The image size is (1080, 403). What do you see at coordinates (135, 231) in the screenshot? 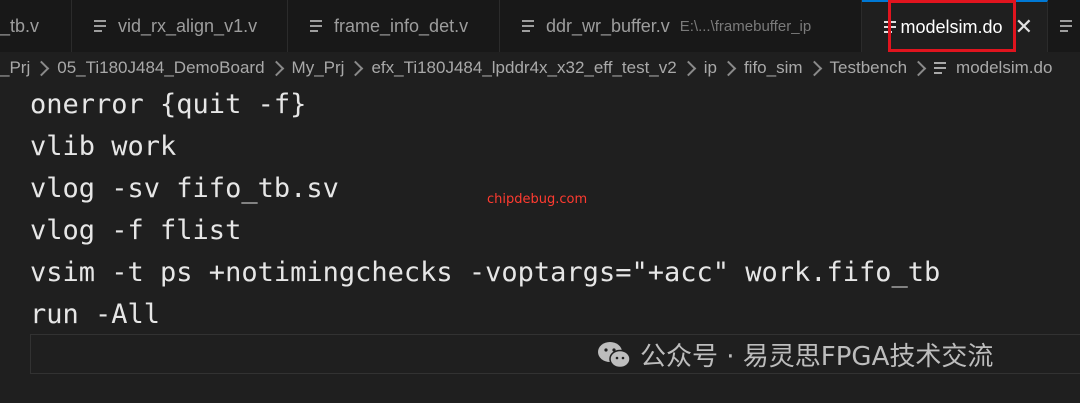
I see `code-line: vlog -f flist` at bounding box center [135, 231].